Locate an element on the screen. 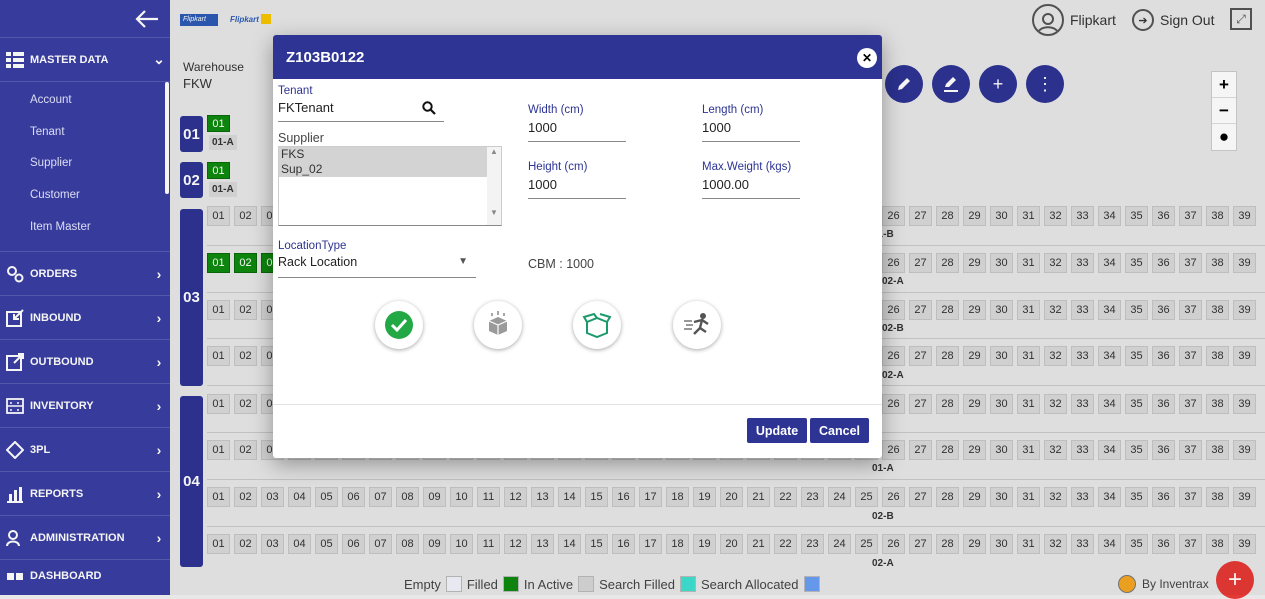  cbm-text: CBM : 1000 is located at coordinates (561, 264).